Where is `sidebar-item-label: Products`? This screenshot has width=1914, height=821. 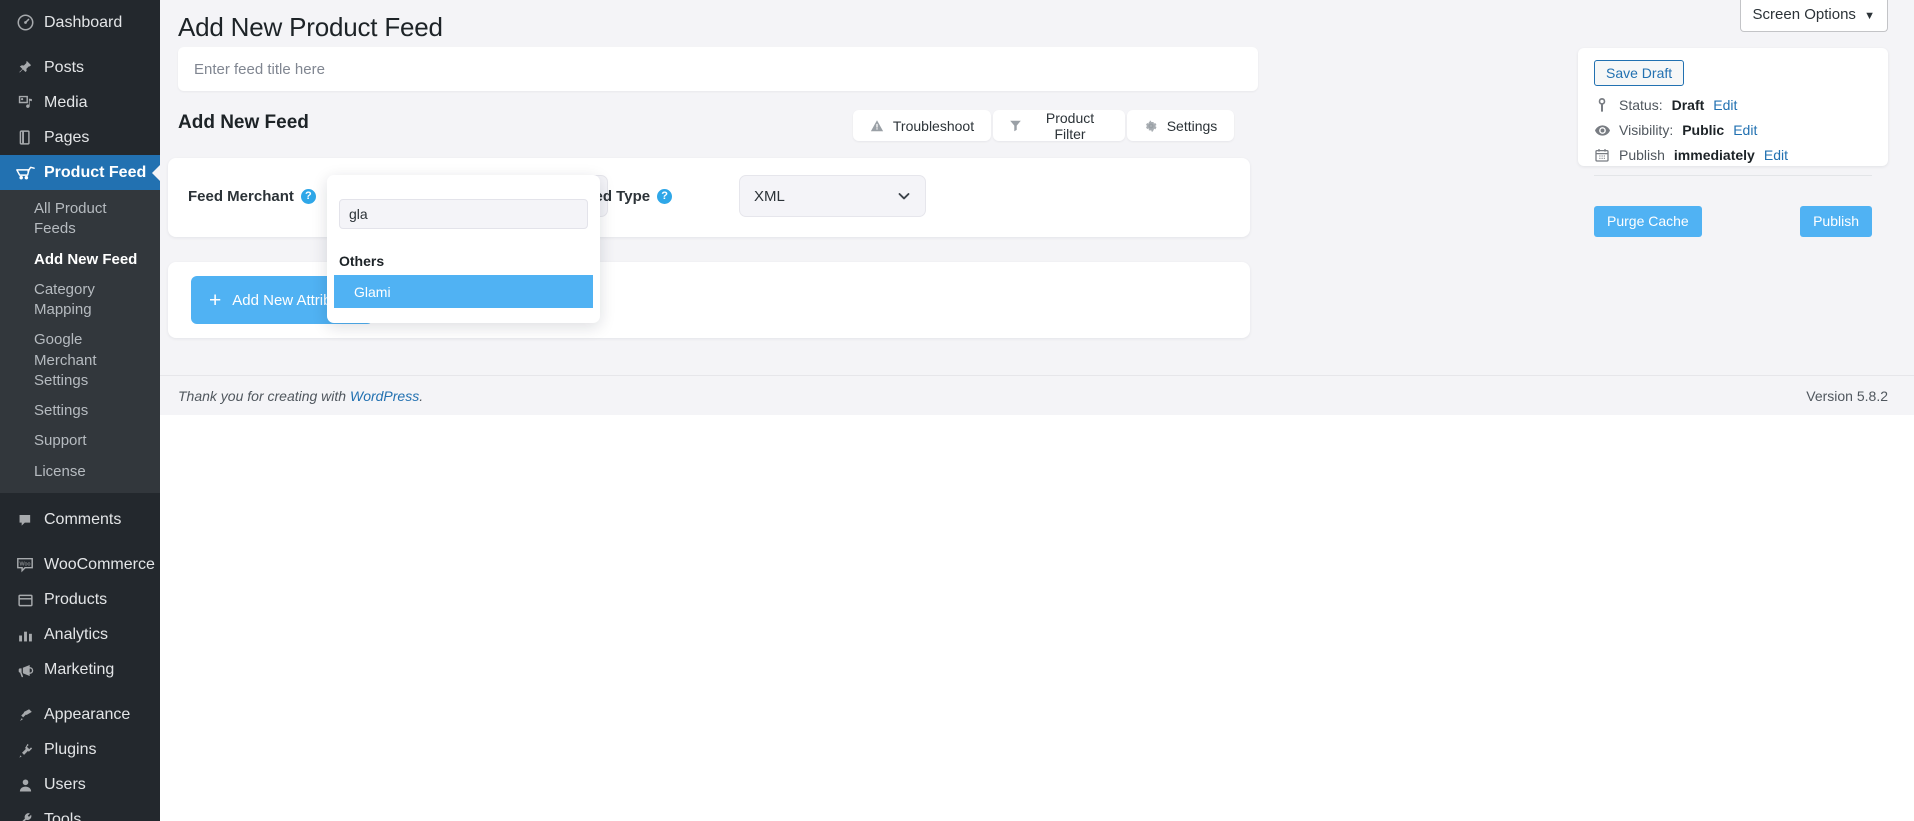 sidebar-item-label: Products is located at coordinates (76, 600).